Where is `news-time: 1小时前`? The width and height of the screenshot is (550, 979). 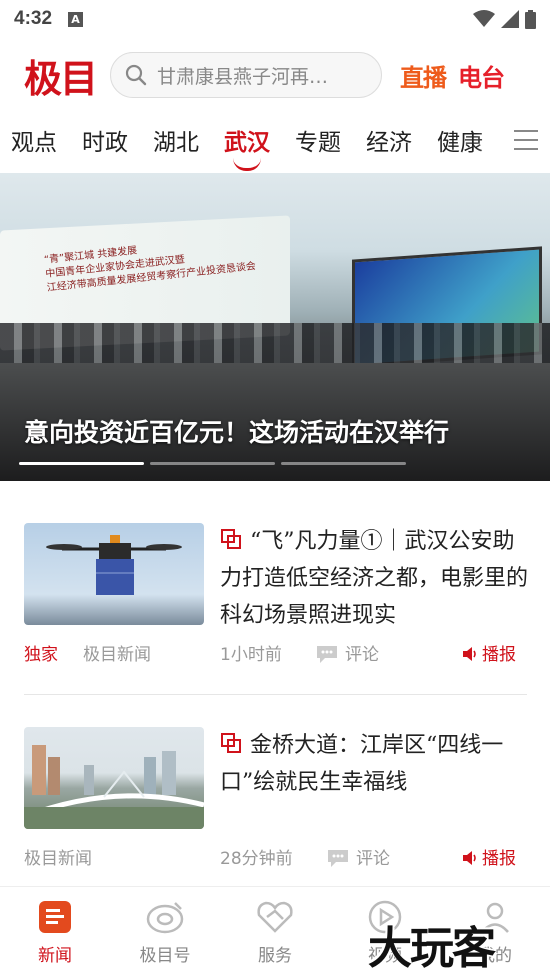 news-time: 1小时前 is located at coordinates (251, 655).